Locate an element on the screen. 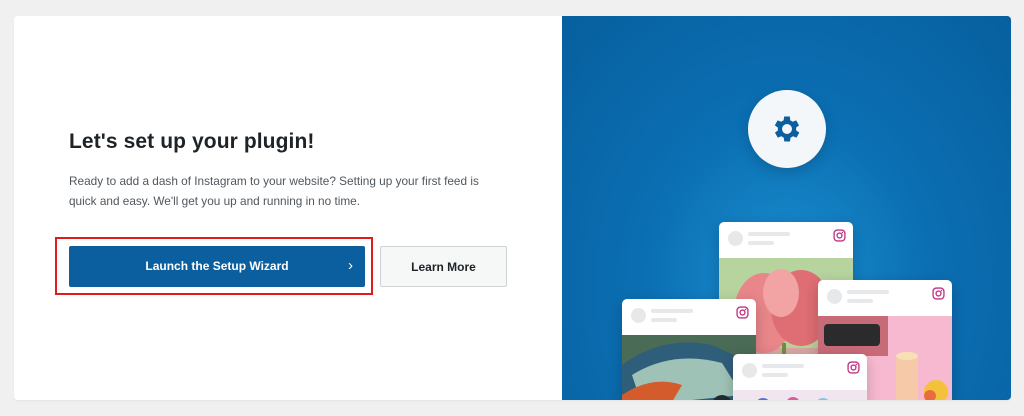  gear-icon is located at coordinates (787, 129).